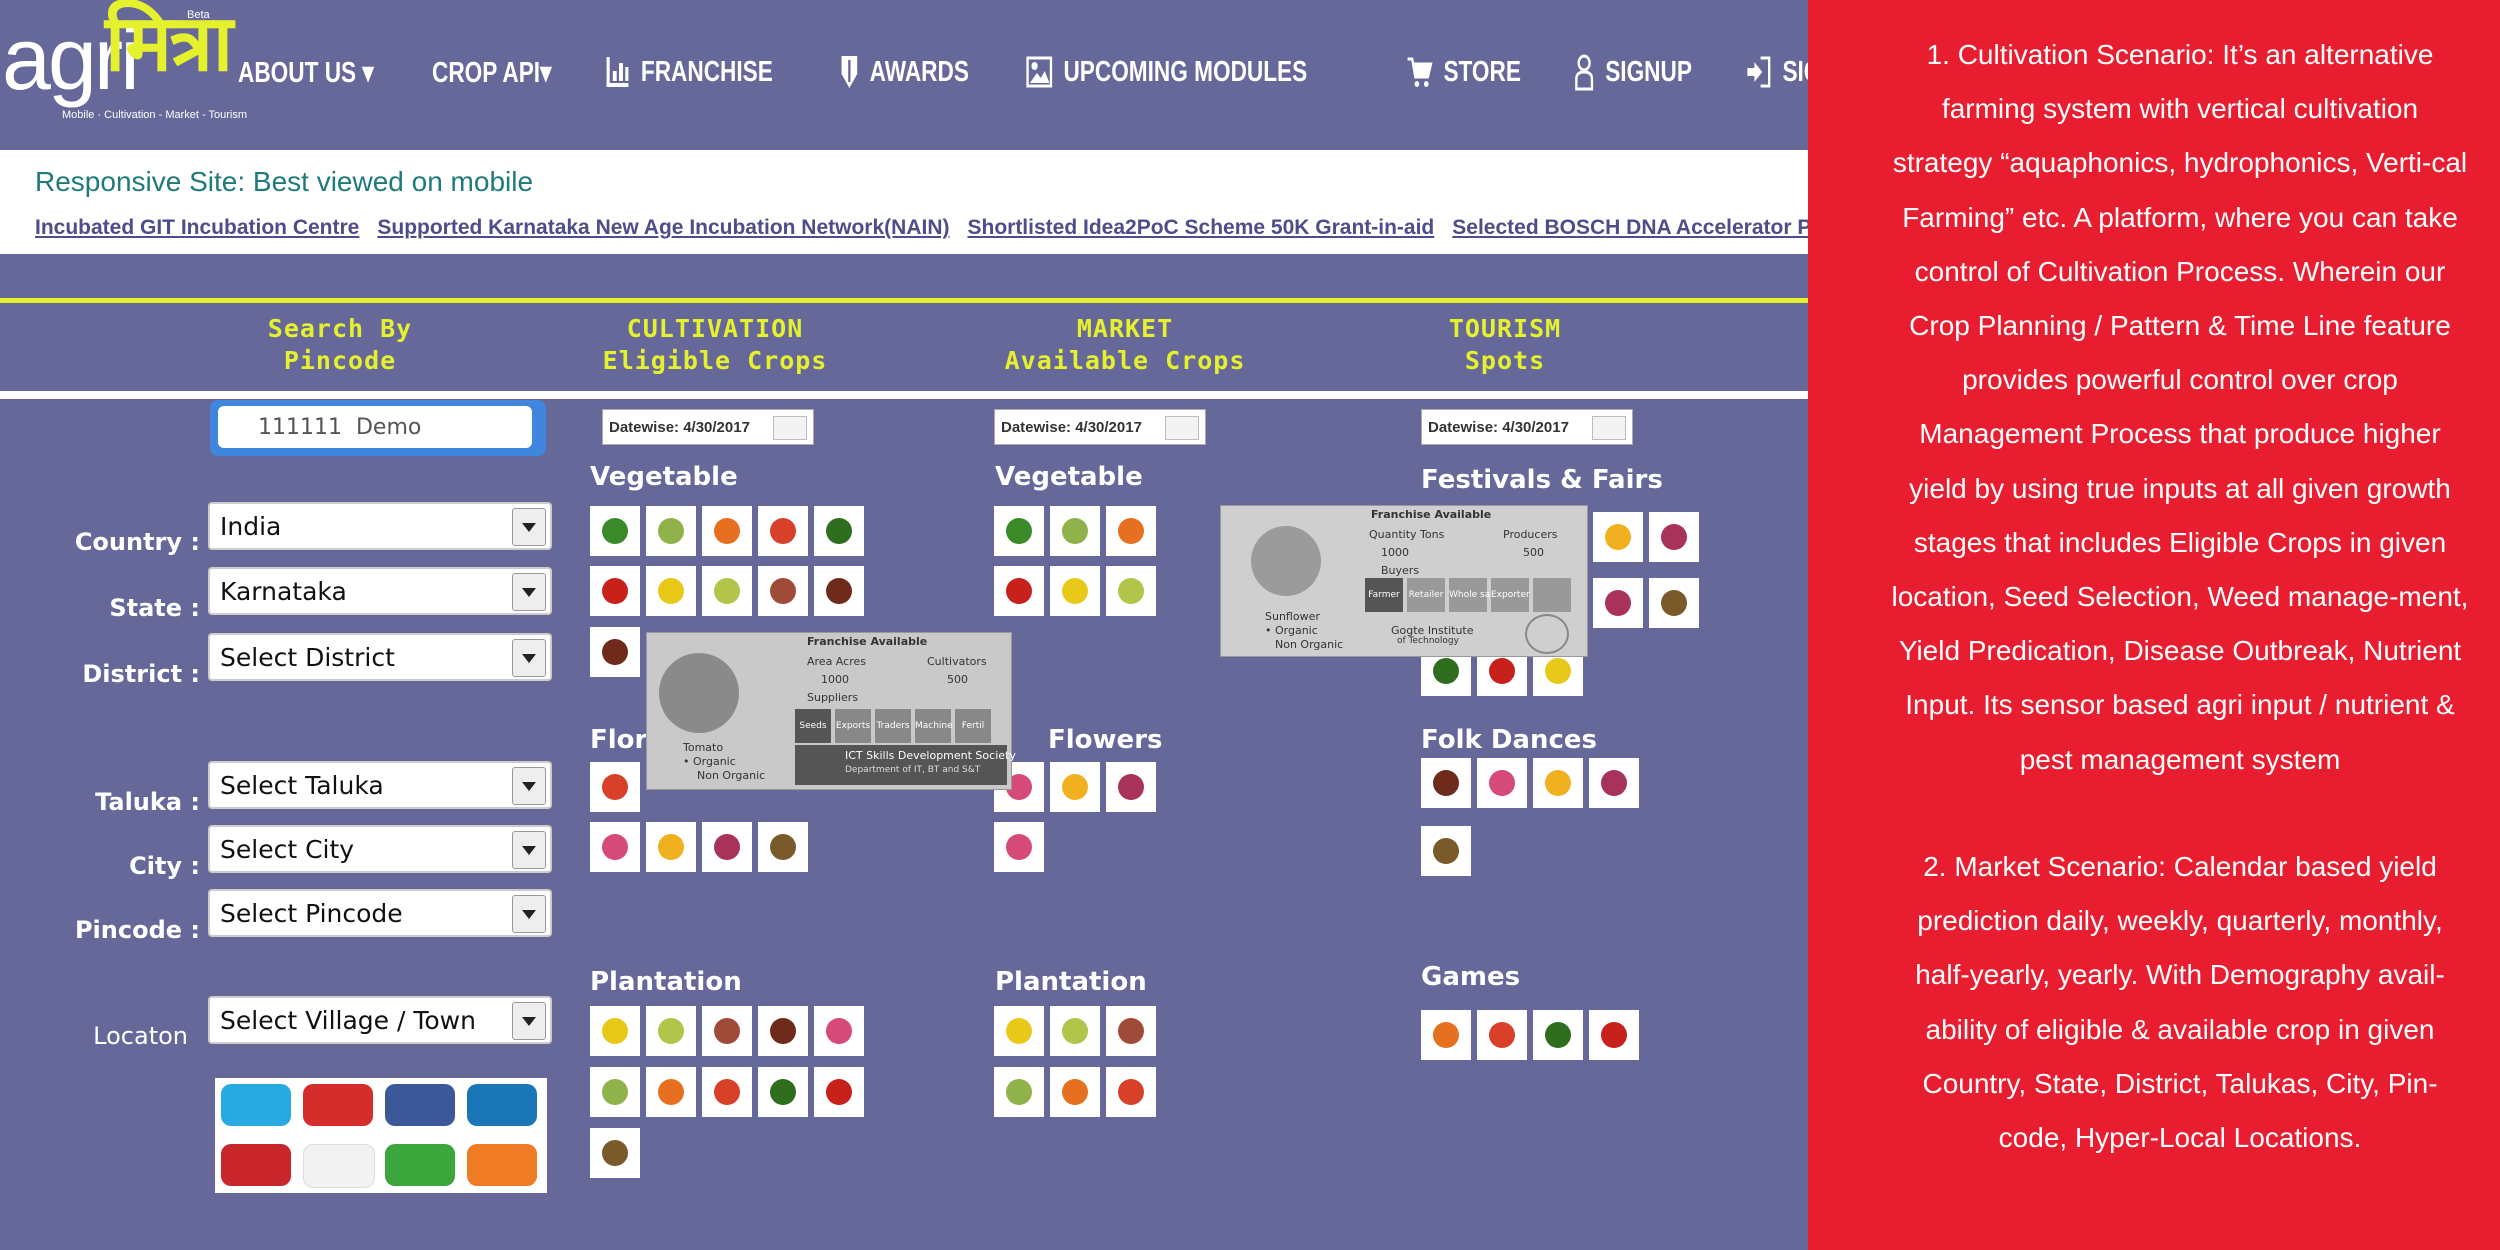  Describe the element at coordinates (502, 1105) in the screenshot. I see `linkedin-icon` at that location.